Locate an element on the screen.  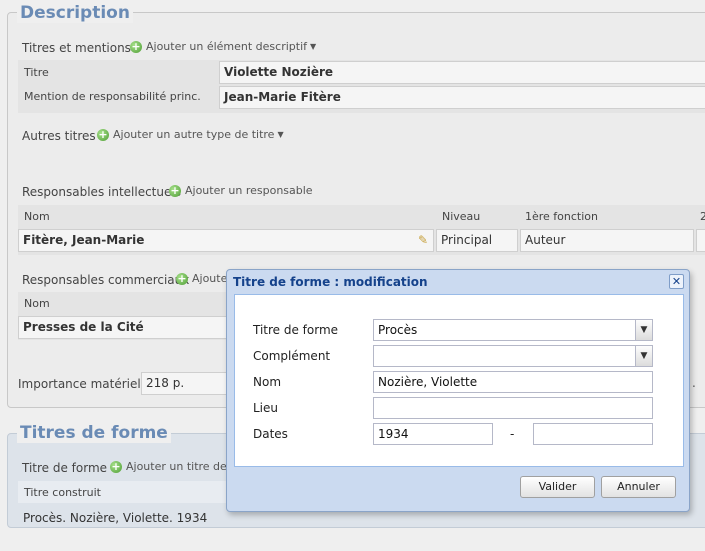
date-start-input: 1934 is located at coordinates (433, 434).